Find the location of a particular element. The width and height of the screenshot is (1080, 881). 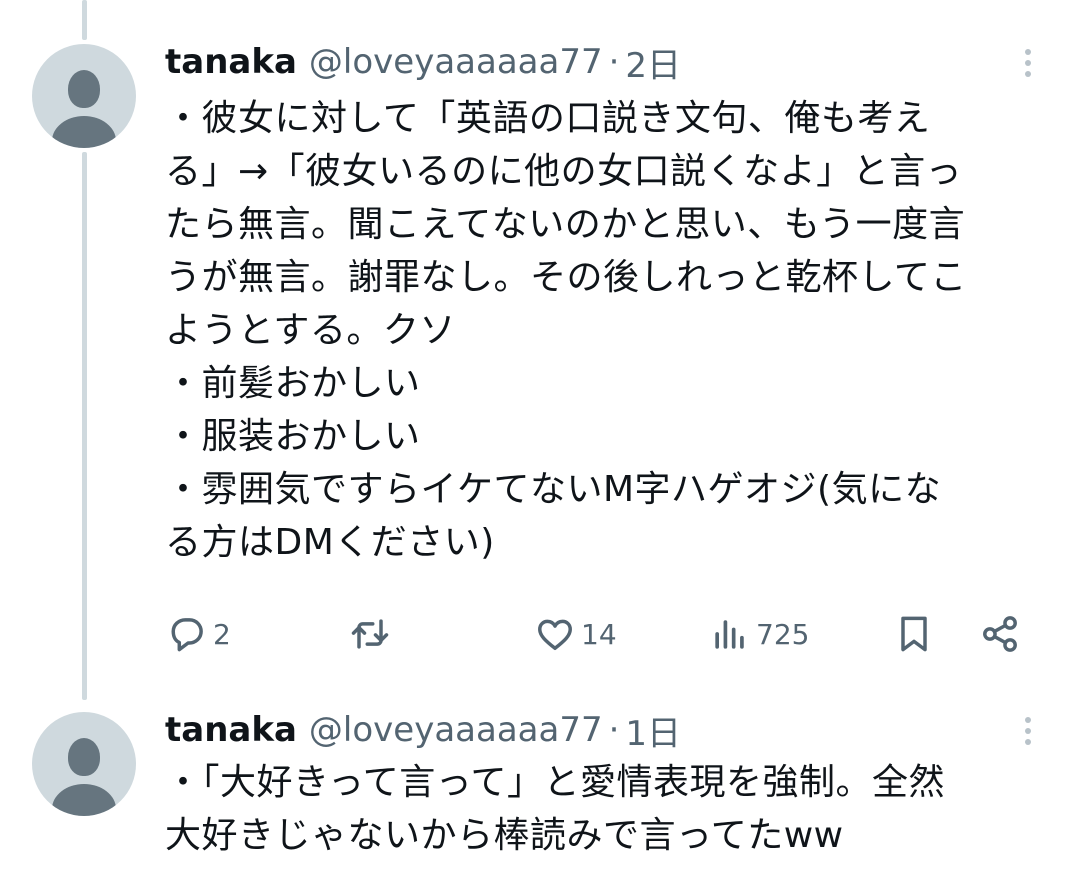

tweet-header: tanaka @loveyaaaaaa77 · 1日 is located at coordinates (423, 732).